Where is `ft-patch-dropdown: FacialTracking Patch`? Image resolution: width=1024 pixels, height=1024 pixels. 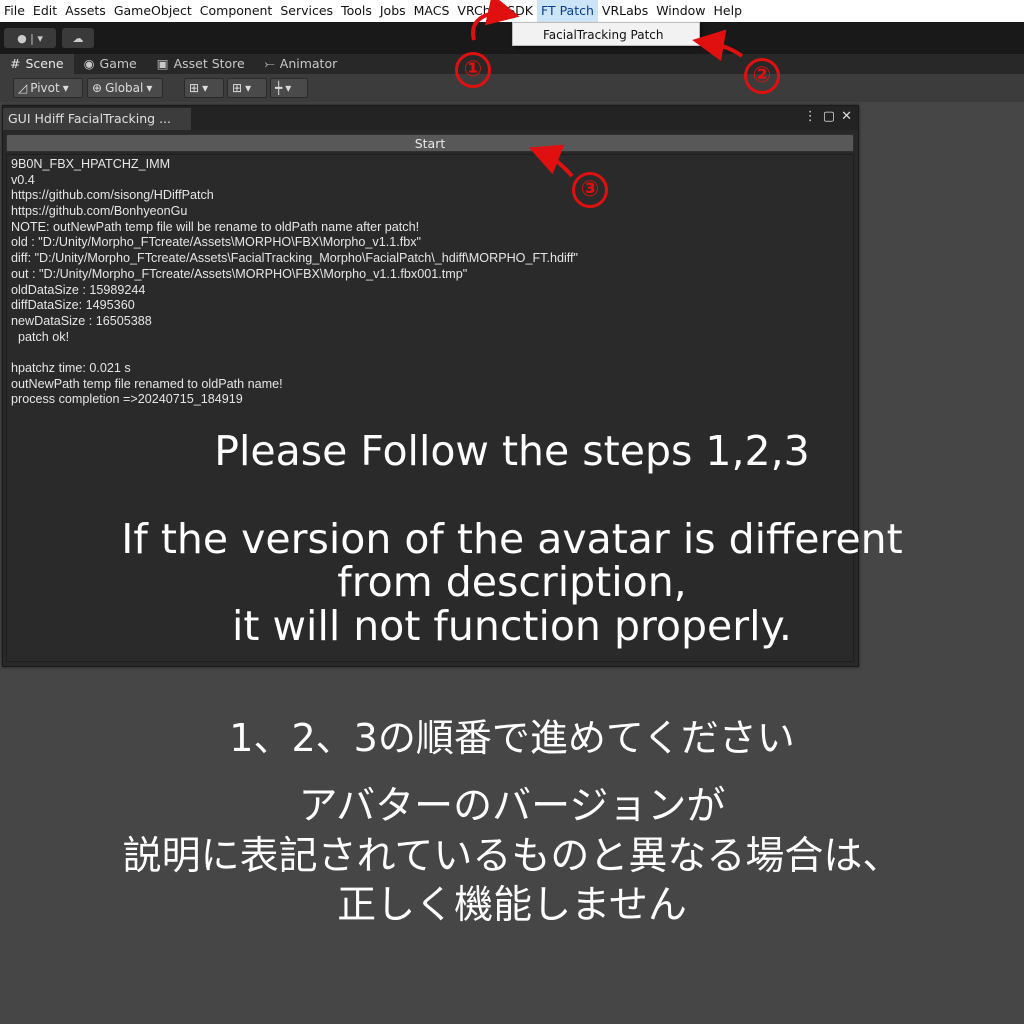 ft-patch-dropdown: FacialTracking Patch is located at coordinates (606, 34).